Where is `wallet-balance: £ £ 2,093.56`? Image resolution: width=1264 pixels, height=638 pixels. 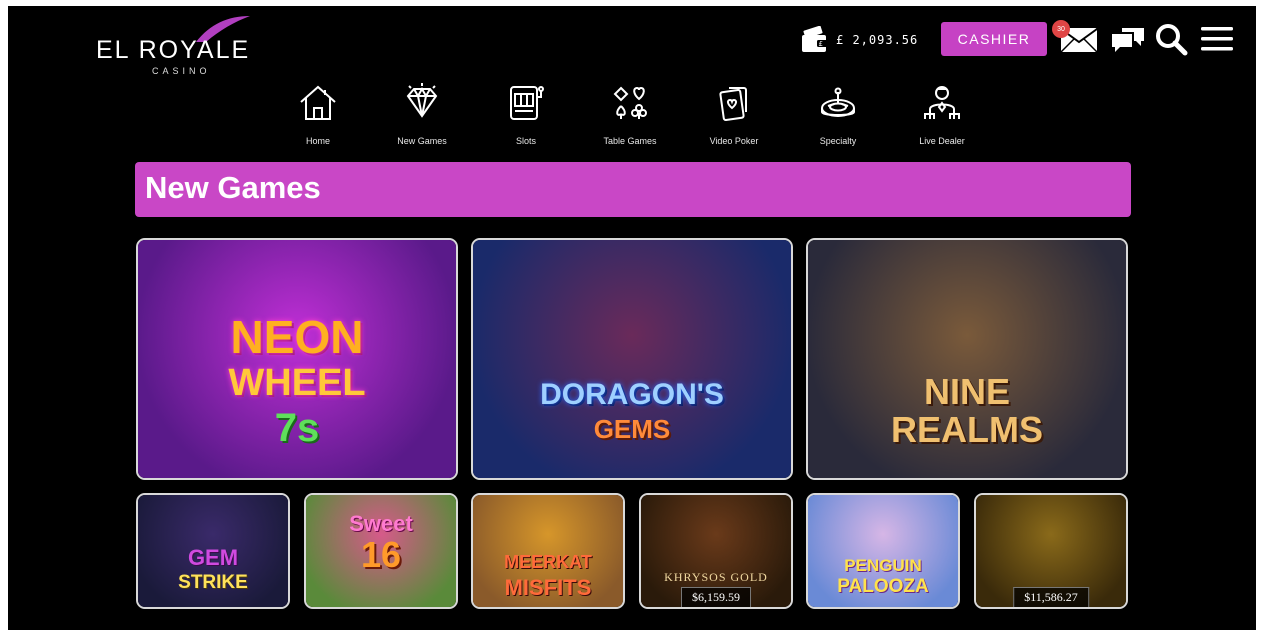 wallet-balance: £ £ 2,093.56 is located at coordinates (859, 40).